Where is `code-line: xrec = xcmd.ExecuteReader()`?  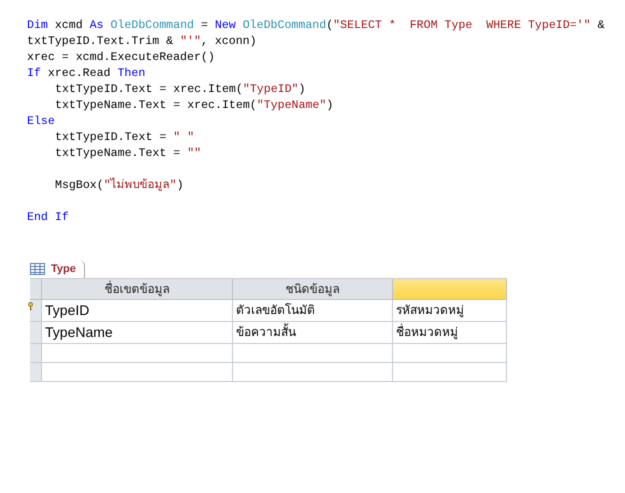
code-line: xrec = xcmd.ExecuteReader() is located at coordinates (121, 58).